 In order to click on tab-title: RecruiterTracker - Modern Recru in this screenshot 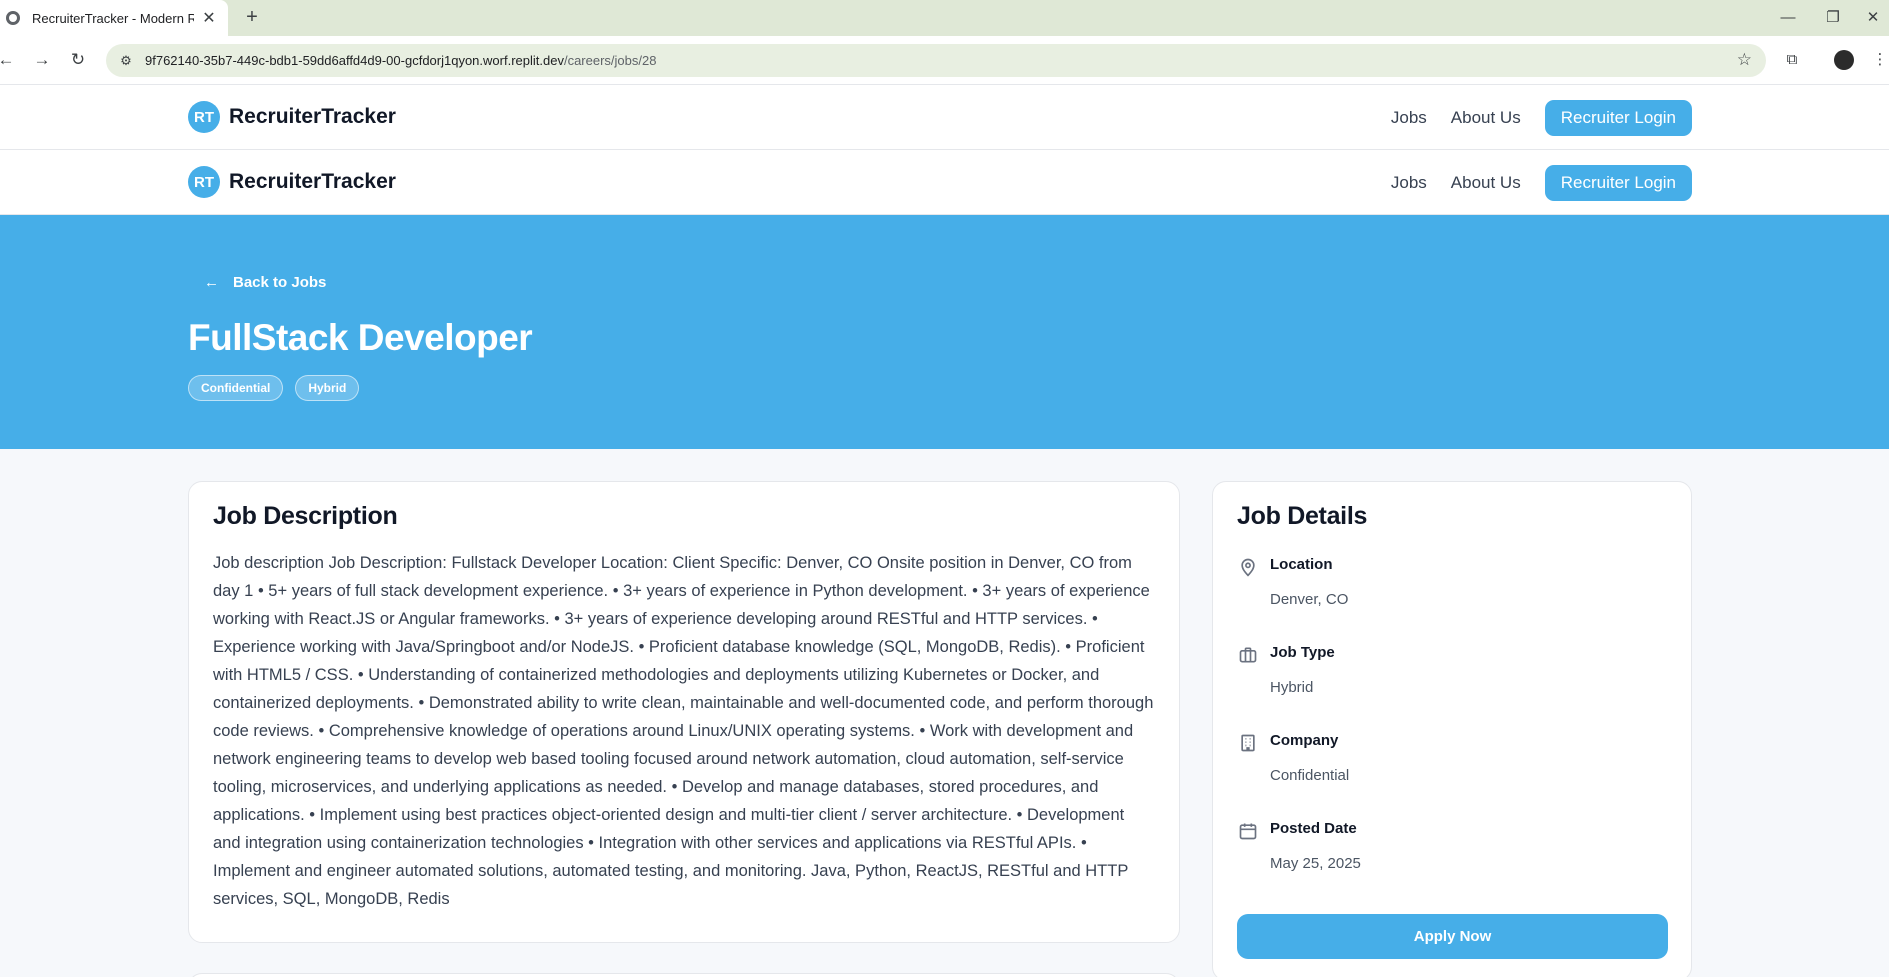, I will do `click(113, 18)`.